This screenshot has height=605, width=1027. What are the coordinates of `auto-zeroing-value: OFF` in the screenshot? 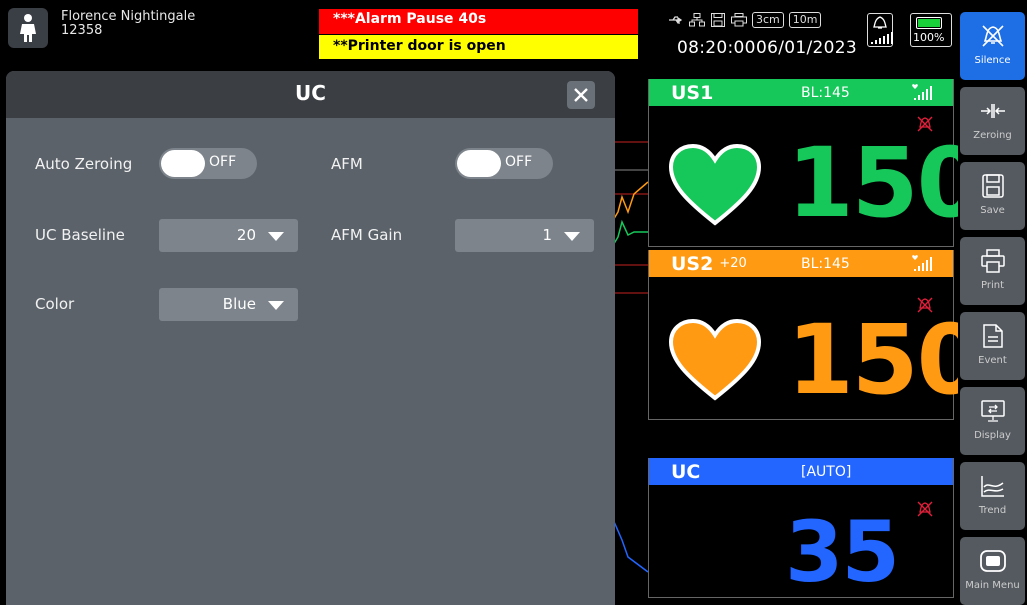 It's located at (223, 162).